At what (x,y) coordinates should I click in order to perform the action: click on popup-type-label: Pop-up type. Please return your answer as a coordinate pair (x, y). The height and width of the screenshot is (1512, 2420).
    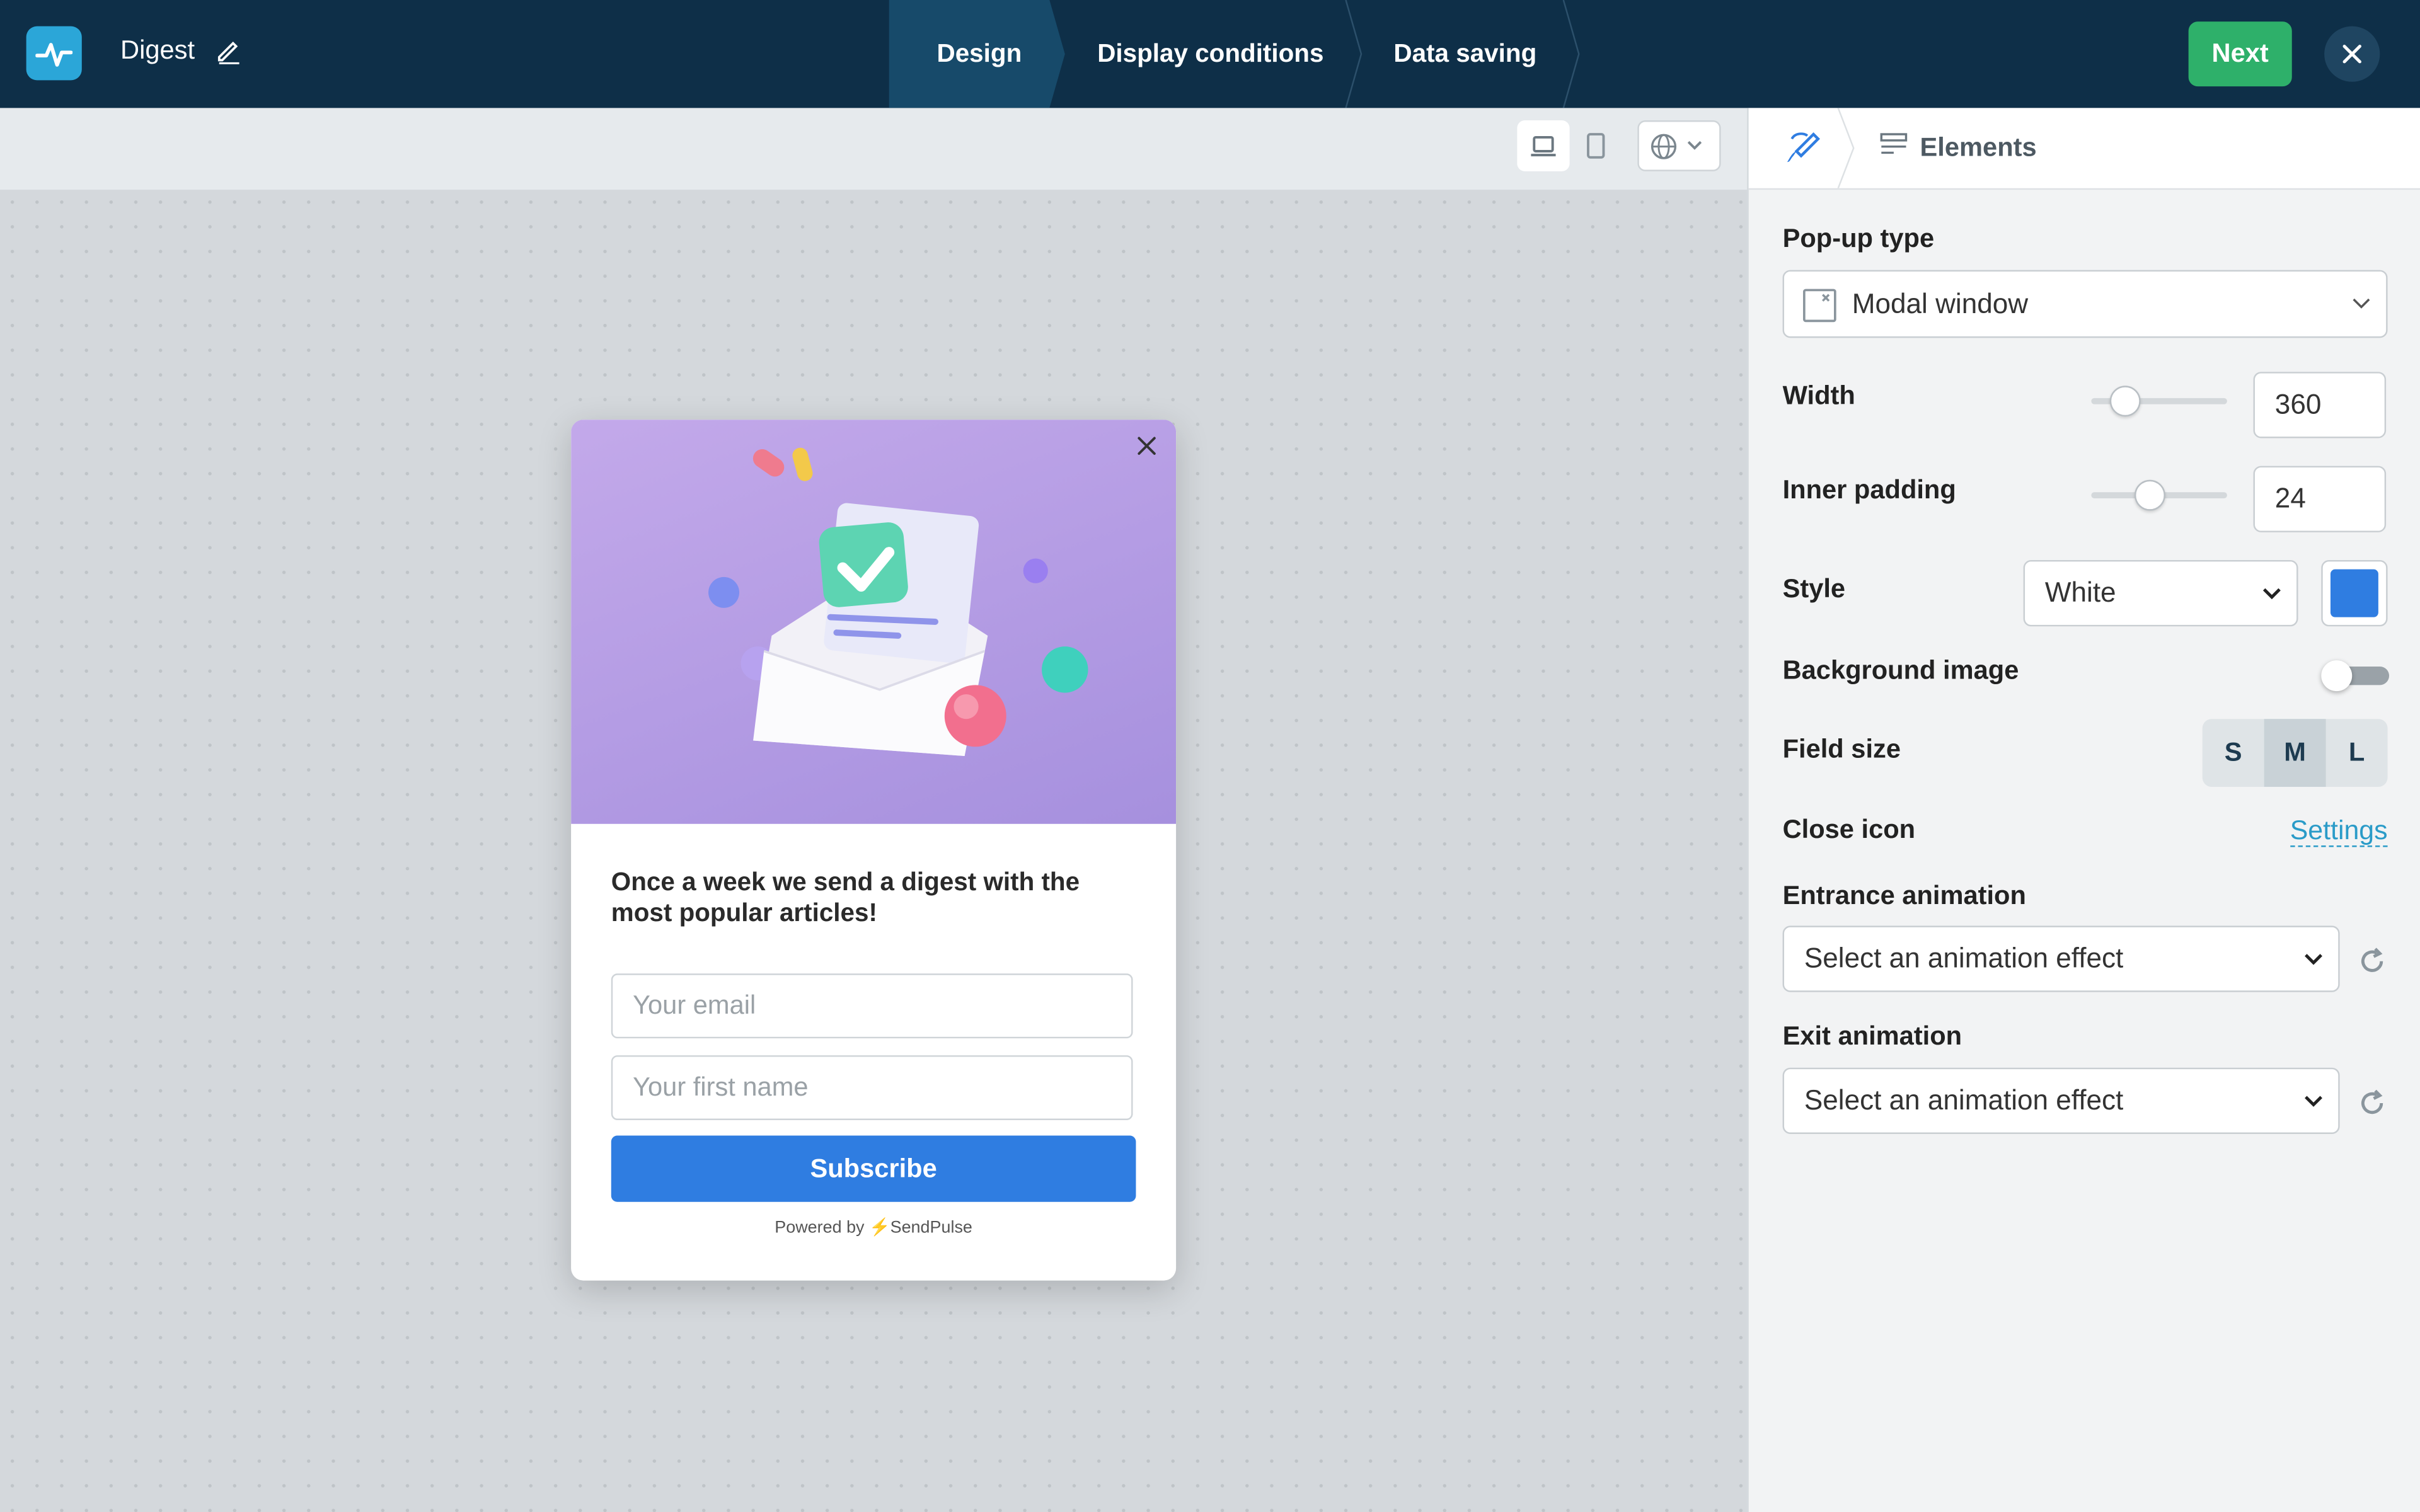
    Looking at the image, I should click on (1859, 238).